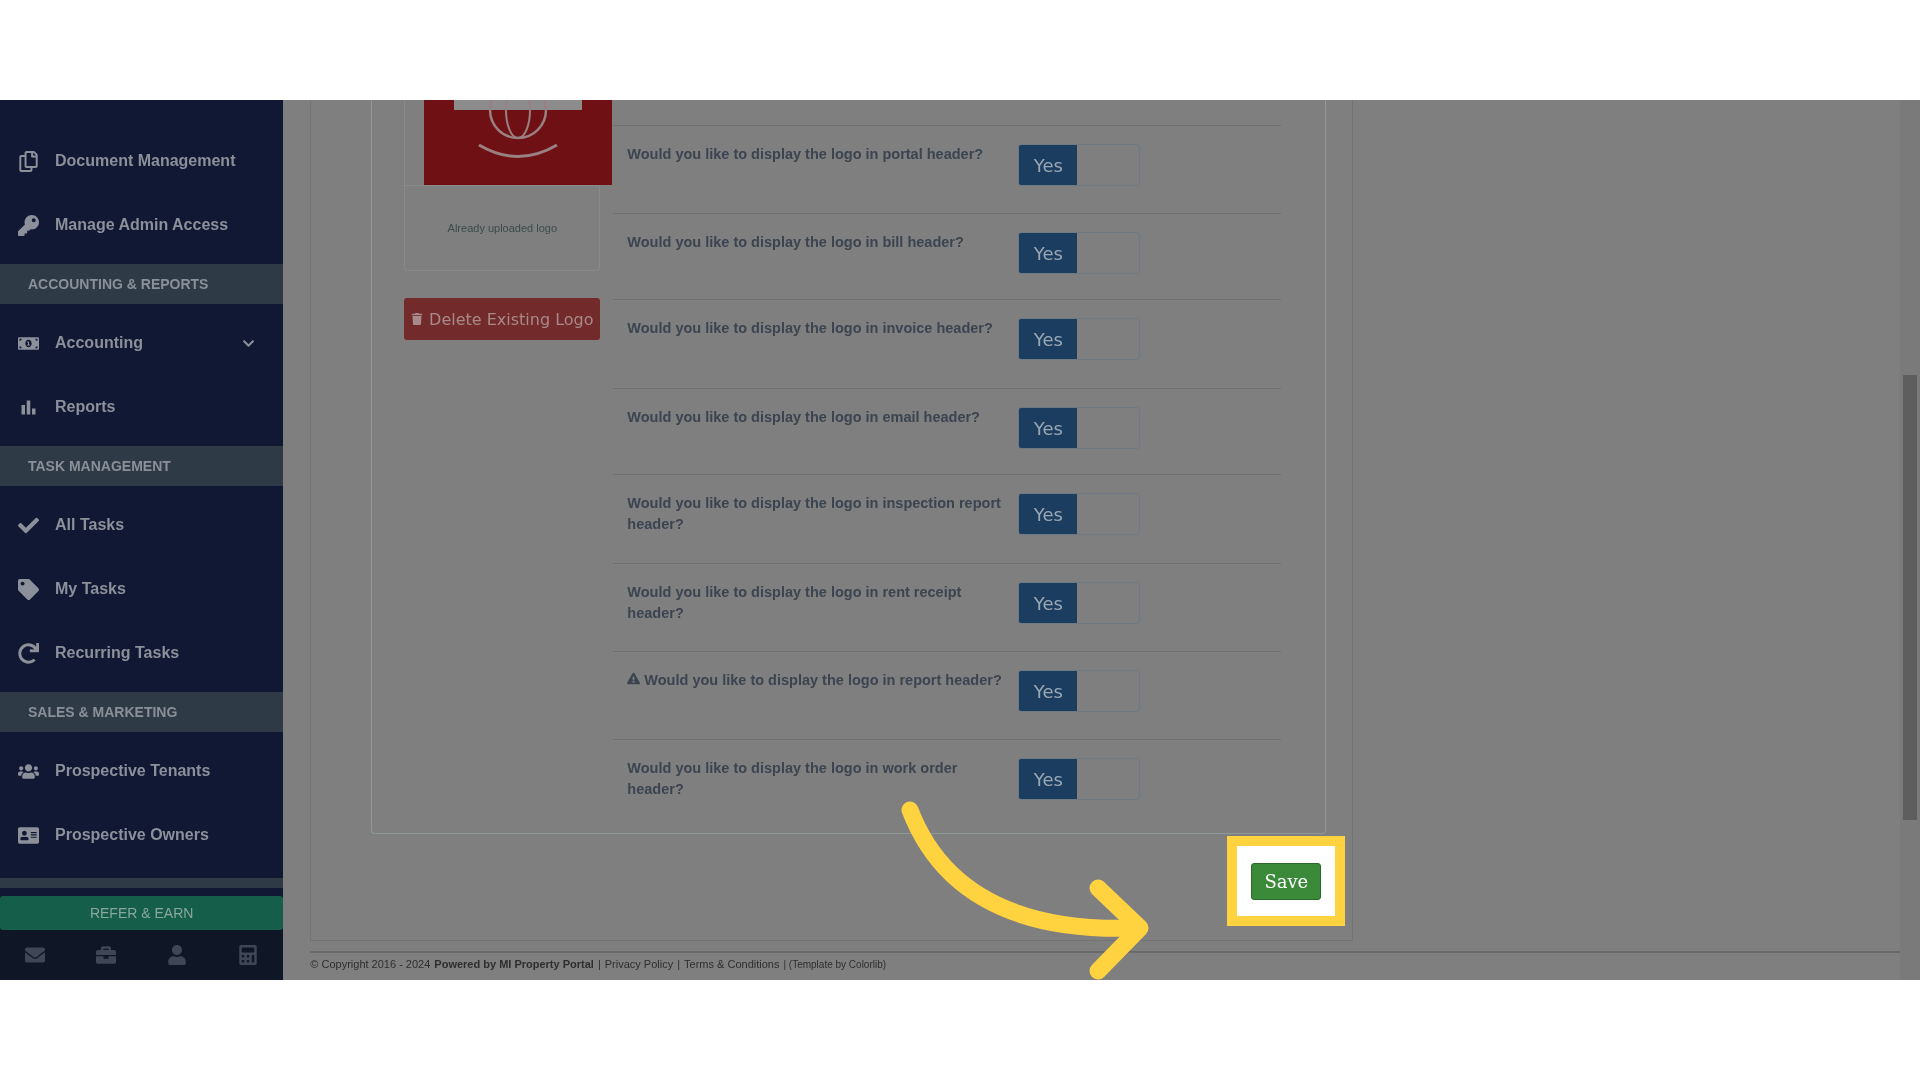  Describe the element at coordinates (502, 319) in the screenshot. I see `delete-logo-button: Delete Existing Logo` at that location.